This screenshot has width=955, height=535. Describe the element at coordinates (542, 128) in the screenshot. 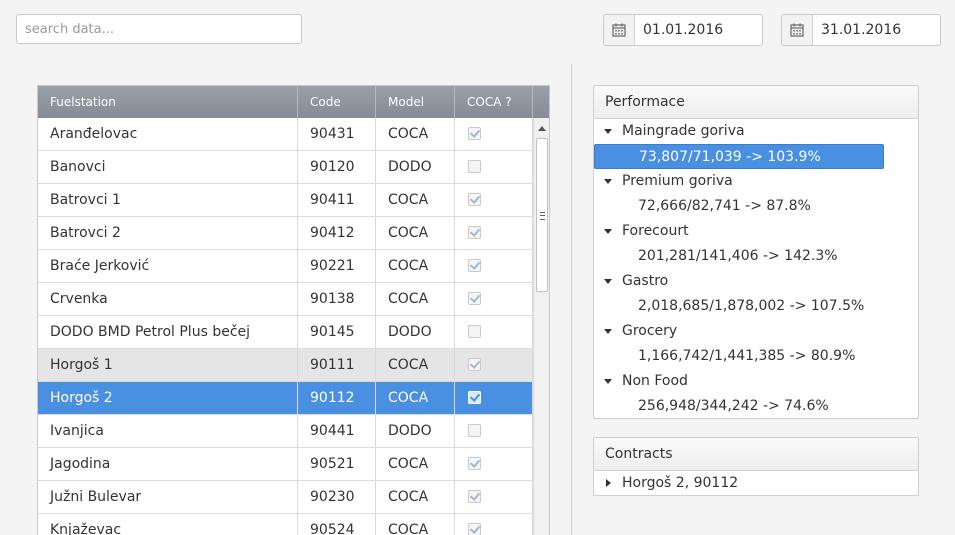

I see `scroll-up-arrow-icon` at that location.